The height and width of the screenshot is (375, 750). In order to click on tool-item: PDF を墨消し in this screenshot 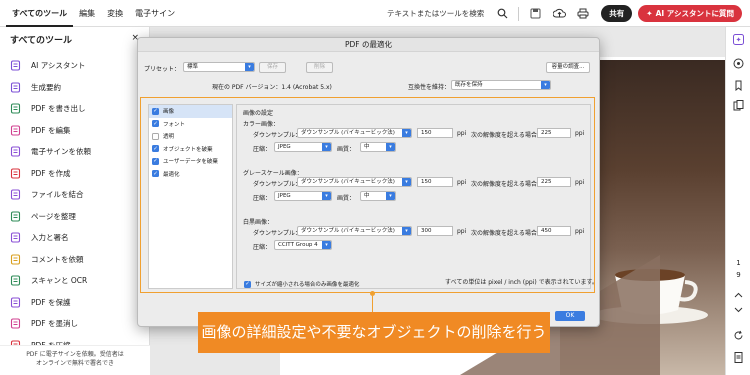, I will do `click(50, 324)`.